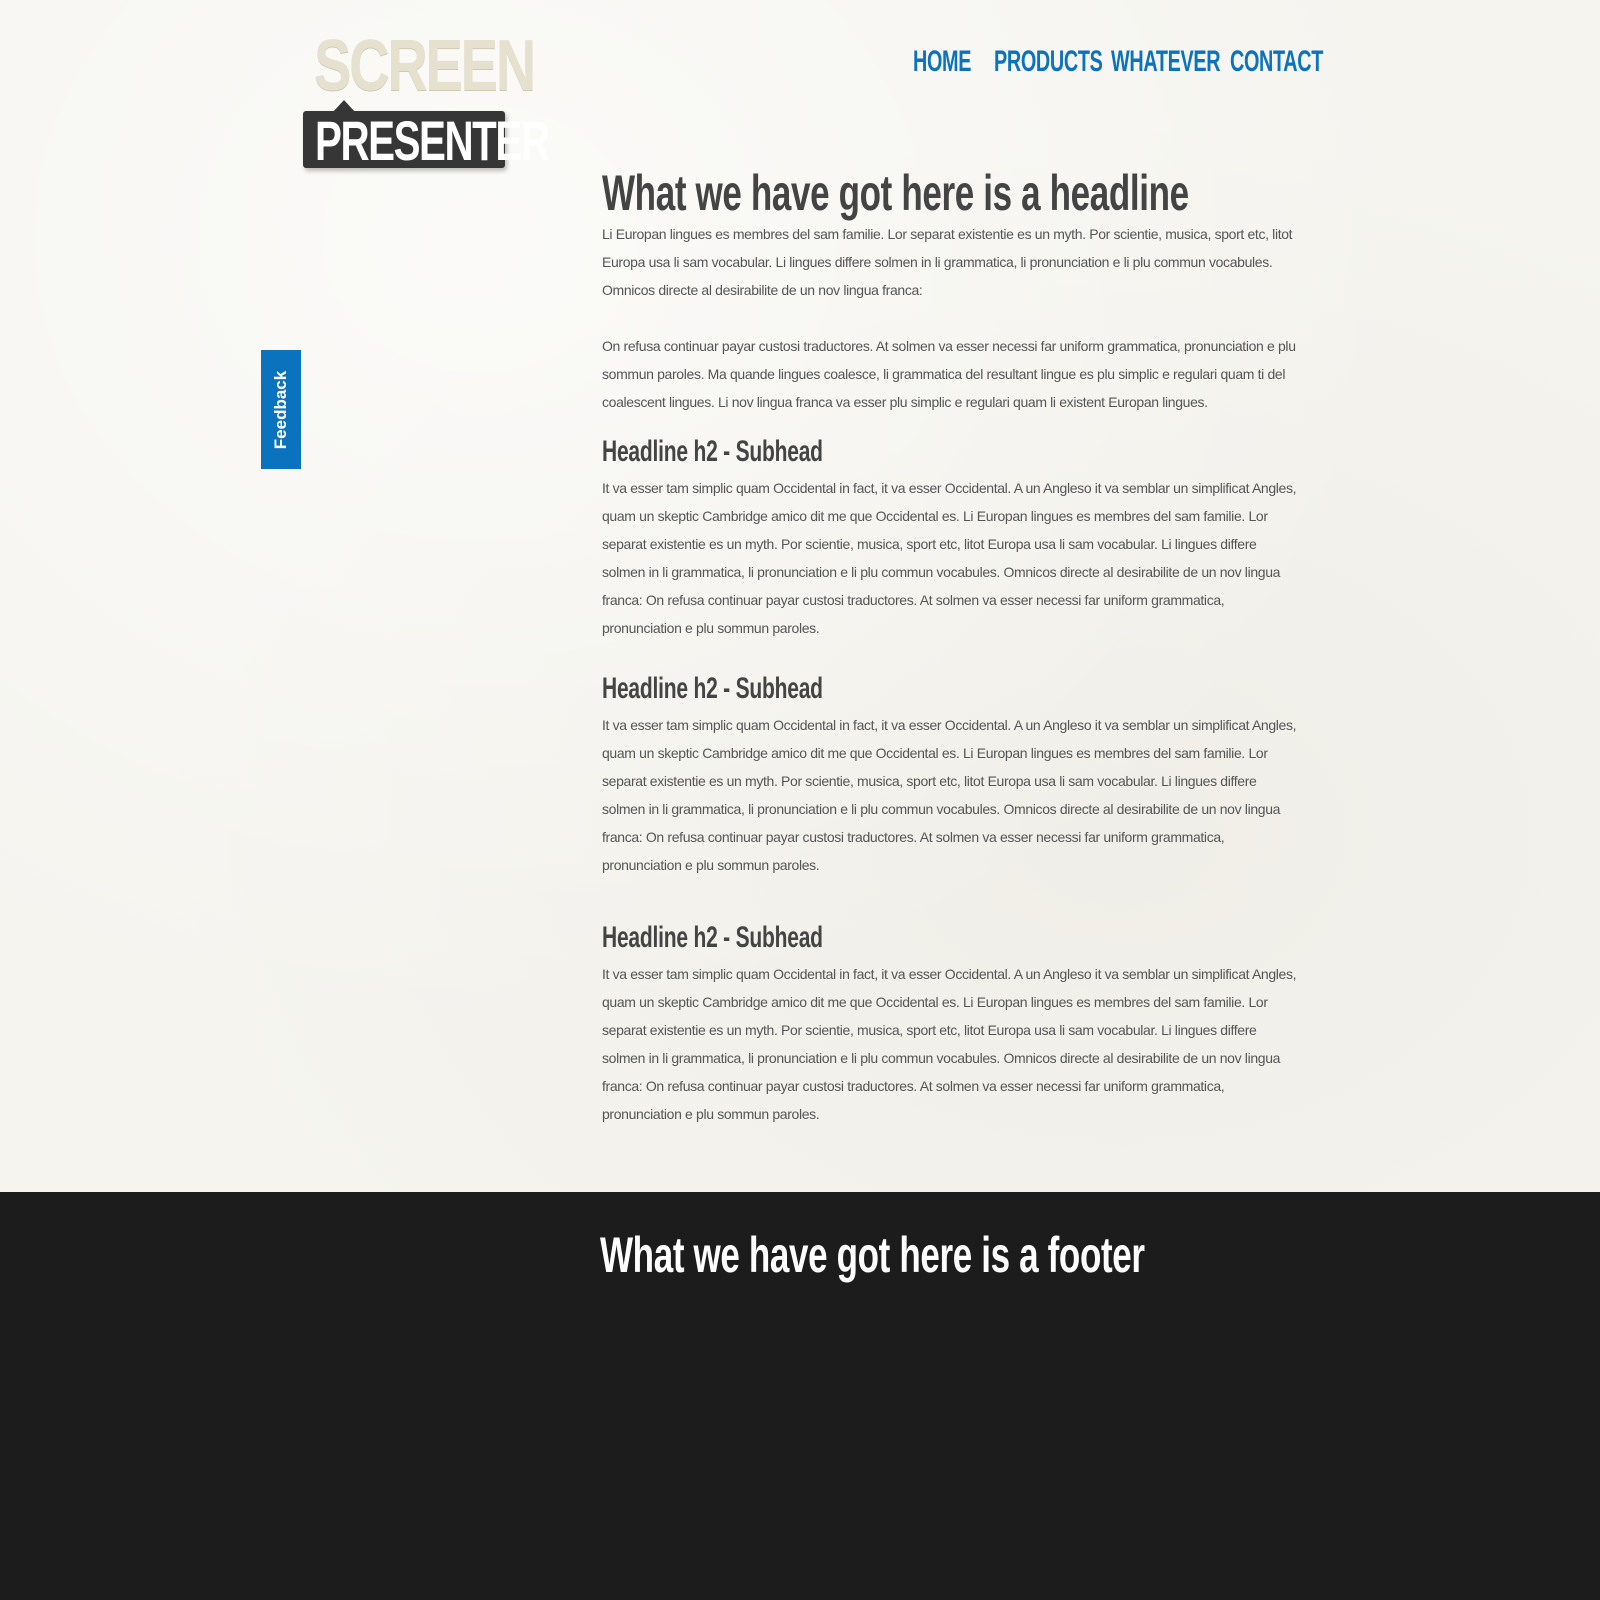 Image resolution: width=1600 pixels, height=1600 pixels. Describe the element at coordinates (942, 62) in the screenshot. I see `nav-home: HOME` at that location.